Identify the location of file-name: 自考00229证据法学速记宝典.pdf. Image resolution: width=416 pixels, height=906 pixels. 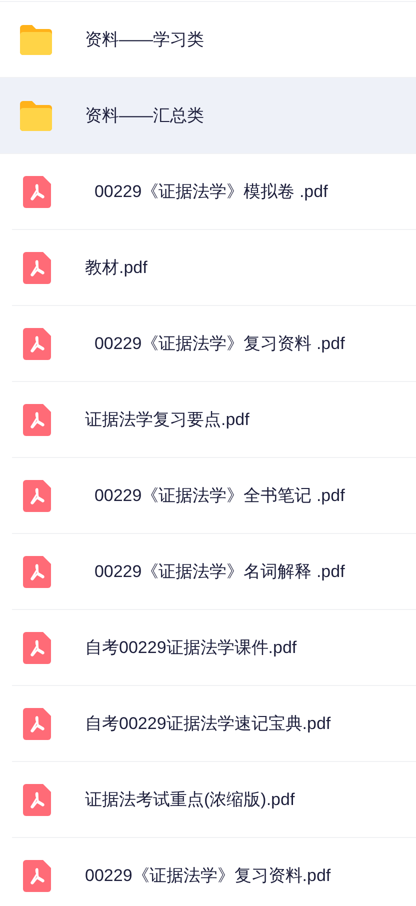
(208, 724).